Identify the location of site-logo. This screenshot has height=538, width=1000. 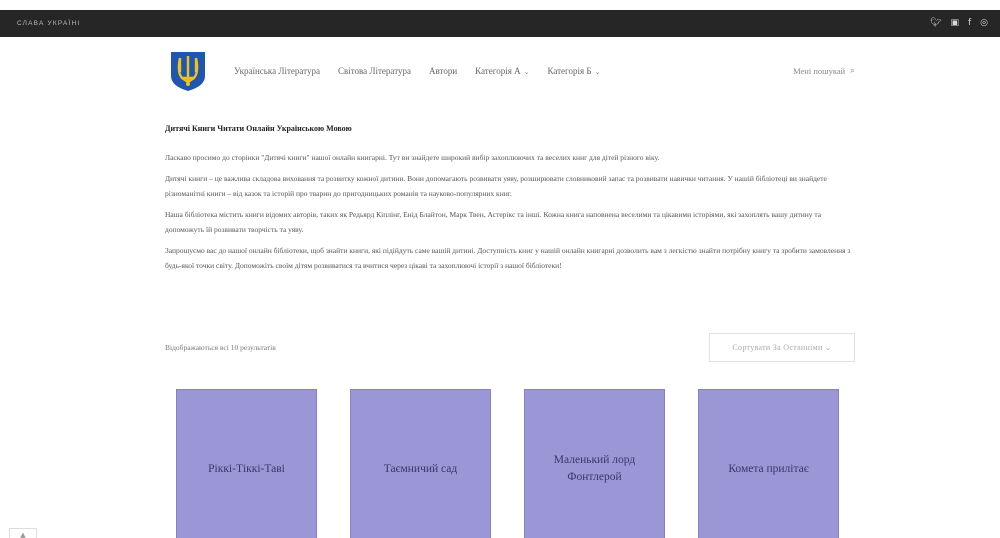
(188, 71).